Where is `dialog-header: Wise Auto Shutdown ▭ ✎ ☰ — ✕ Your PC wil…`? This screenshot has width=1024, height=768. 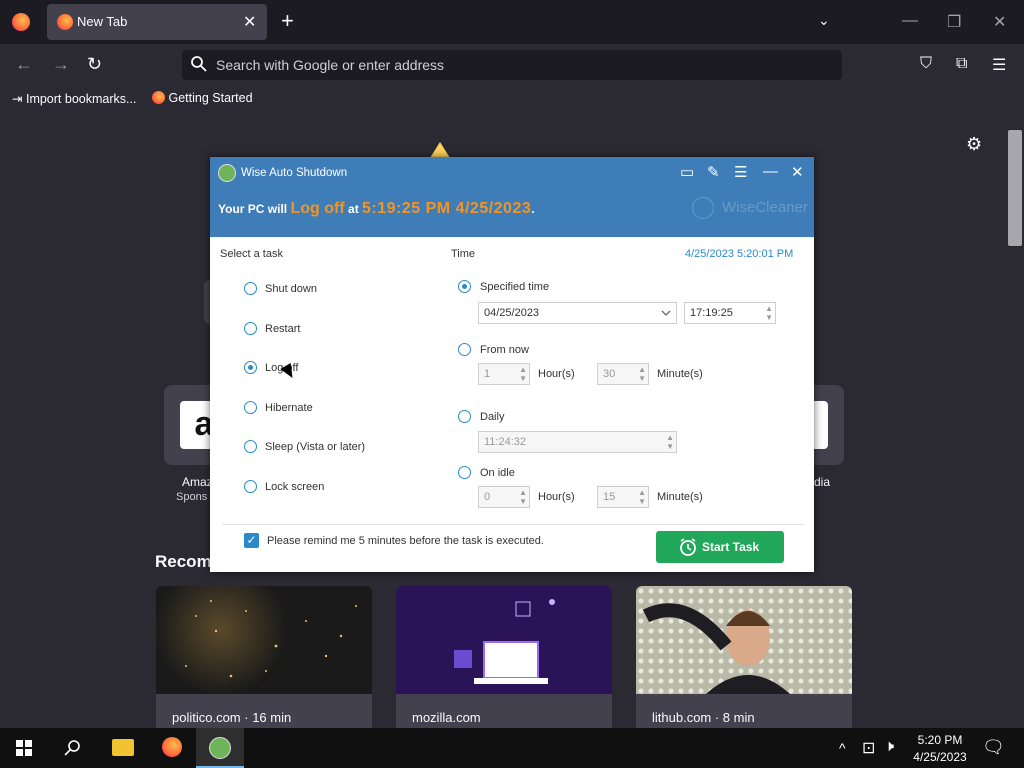 dialog-header: Wise Auto Shutdown ▭ ✎ ☰ — ✕ Your PC wil… is located at coordinates (512, 197).